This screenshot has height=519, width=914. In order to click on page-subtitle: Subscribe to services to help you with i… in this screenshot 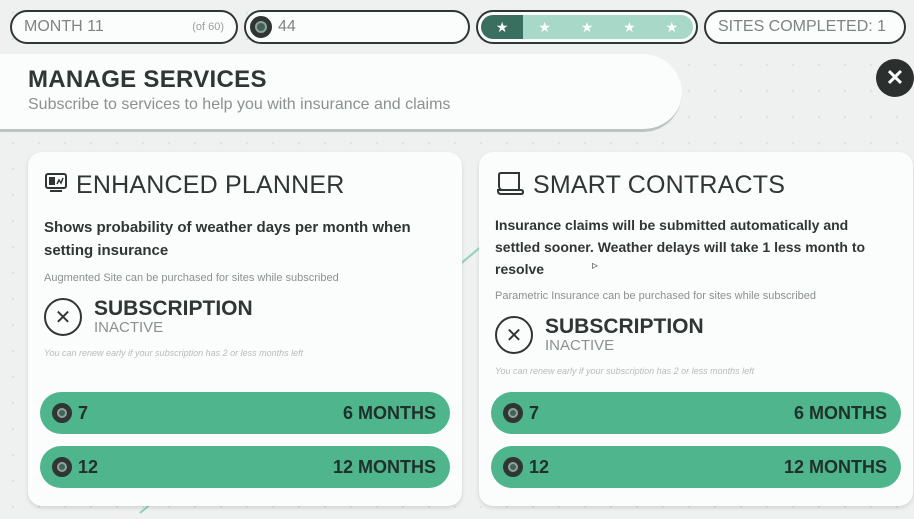, I will do `click(239, 104)`.